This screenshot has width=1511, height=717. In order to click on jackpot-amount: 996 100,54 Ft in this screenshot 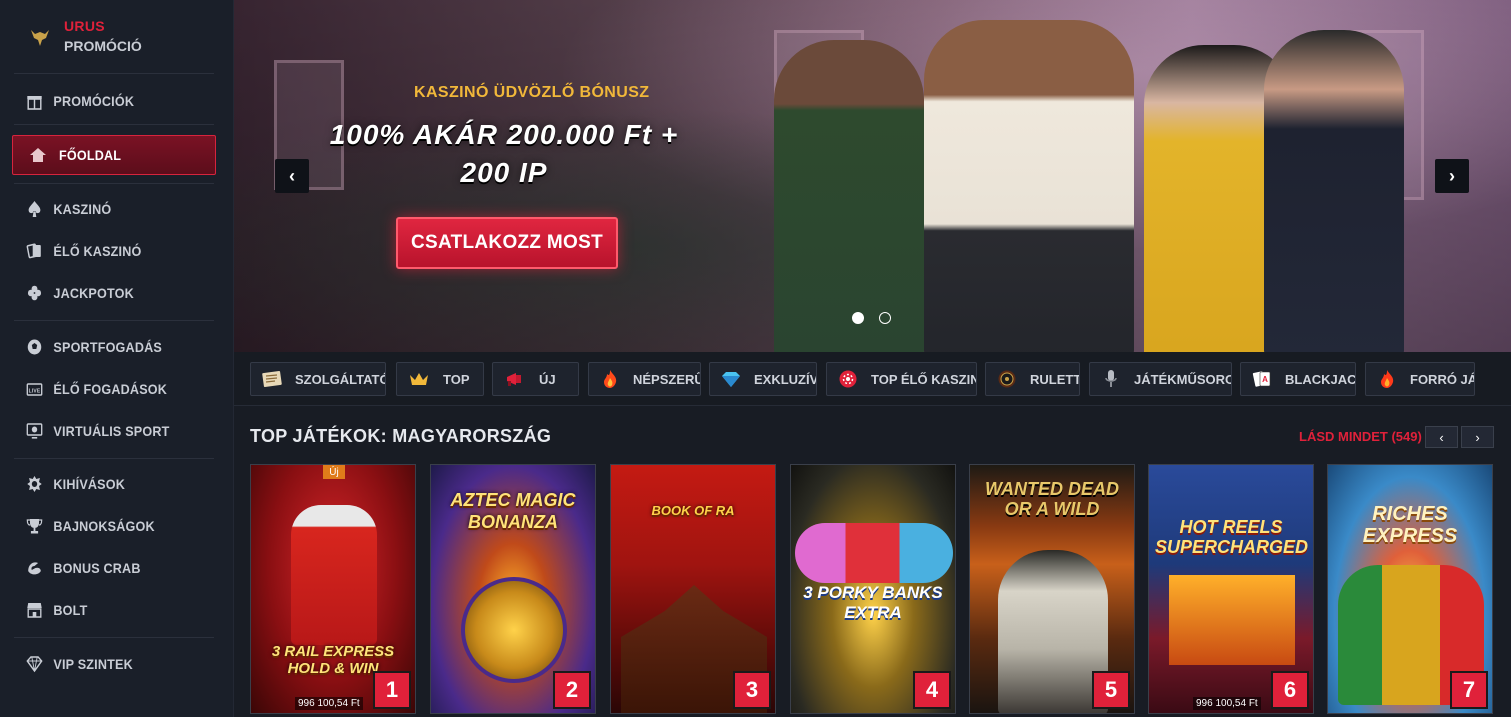, I will do `click(329, 703)`.